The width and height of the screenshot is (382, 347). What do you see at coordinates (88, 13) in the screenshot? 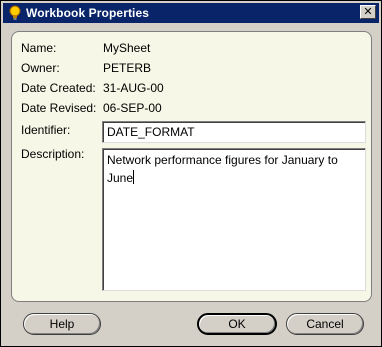
I see `window-title: Workbook Properties` at bounding box center [88, 13].